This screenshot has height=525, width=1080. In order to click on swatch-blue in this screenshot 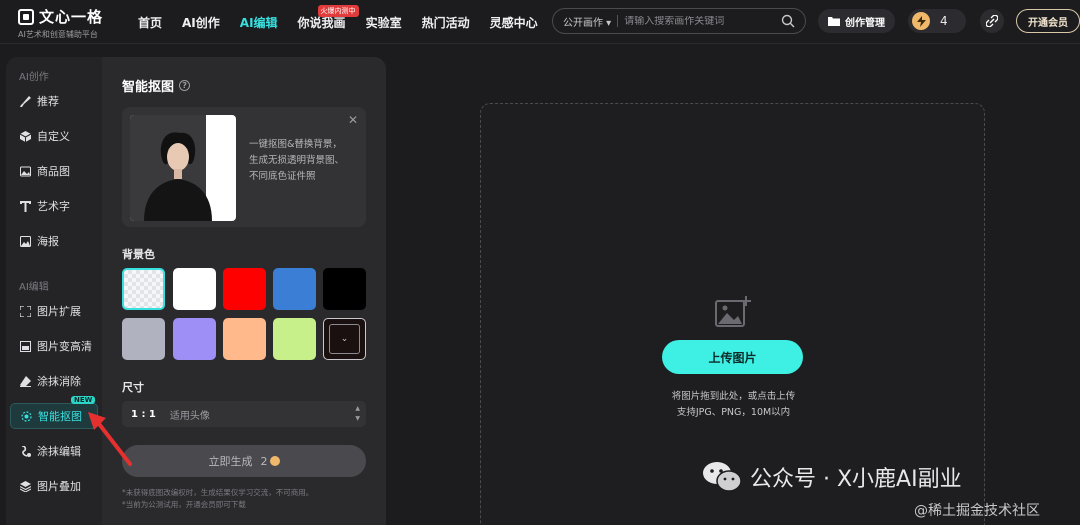, I will do `click(294, 289)`.